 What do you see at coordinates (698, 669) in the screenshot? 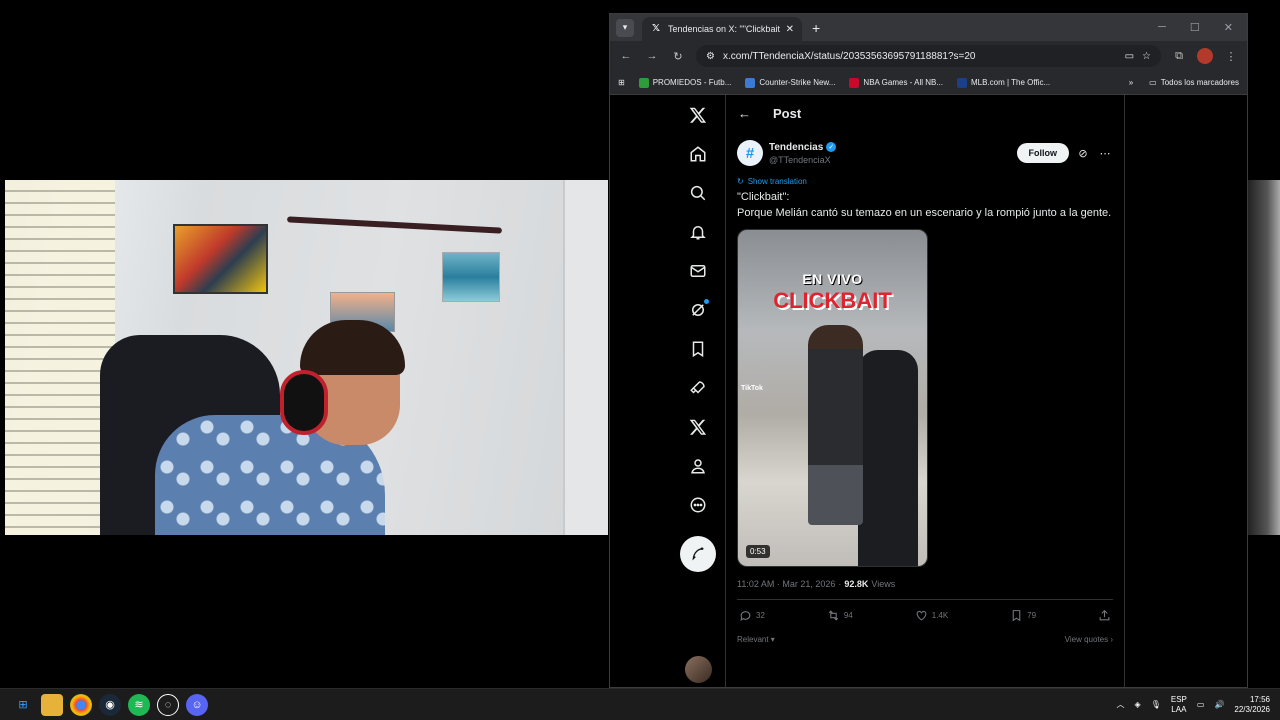
I see `account-avatar` at bounding box center [698, 669].